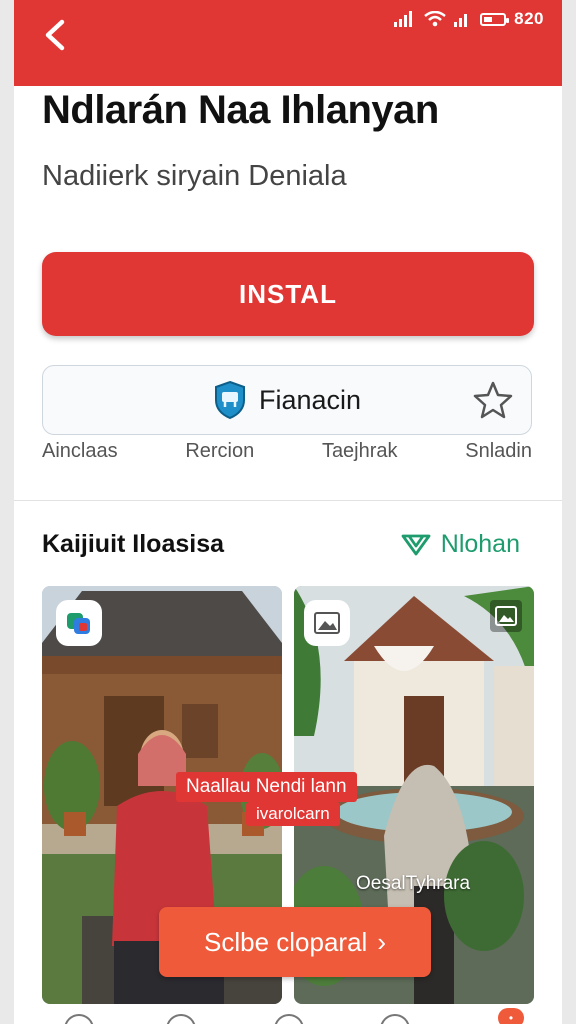 This screenshot has height=1024, width=576. Describe the element at coordinates (511, 1016) in the screenshot. I see `notification-badge: •` at that location.